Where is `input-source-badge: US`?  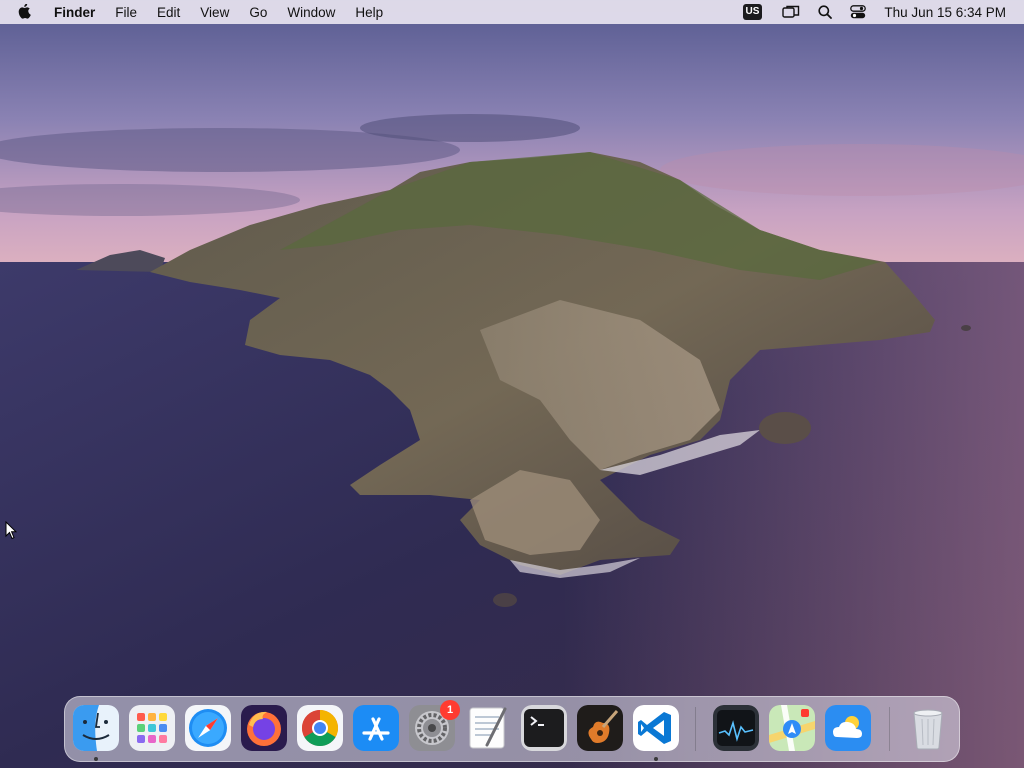 input-source-badge: US is located at coordinates (752, 12).